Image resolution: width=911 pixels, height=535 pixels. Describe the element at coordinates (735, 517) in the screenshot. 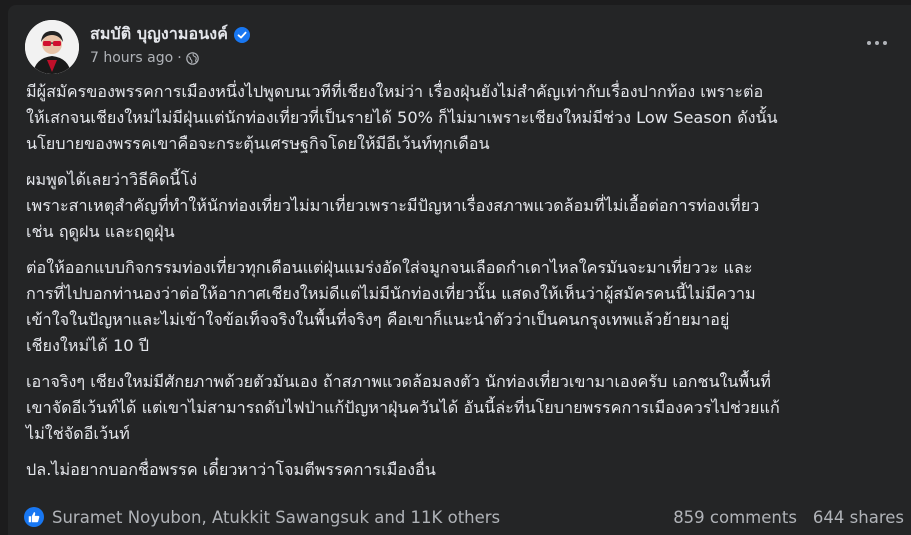

I see `comments-count: 859 comments` at that location.